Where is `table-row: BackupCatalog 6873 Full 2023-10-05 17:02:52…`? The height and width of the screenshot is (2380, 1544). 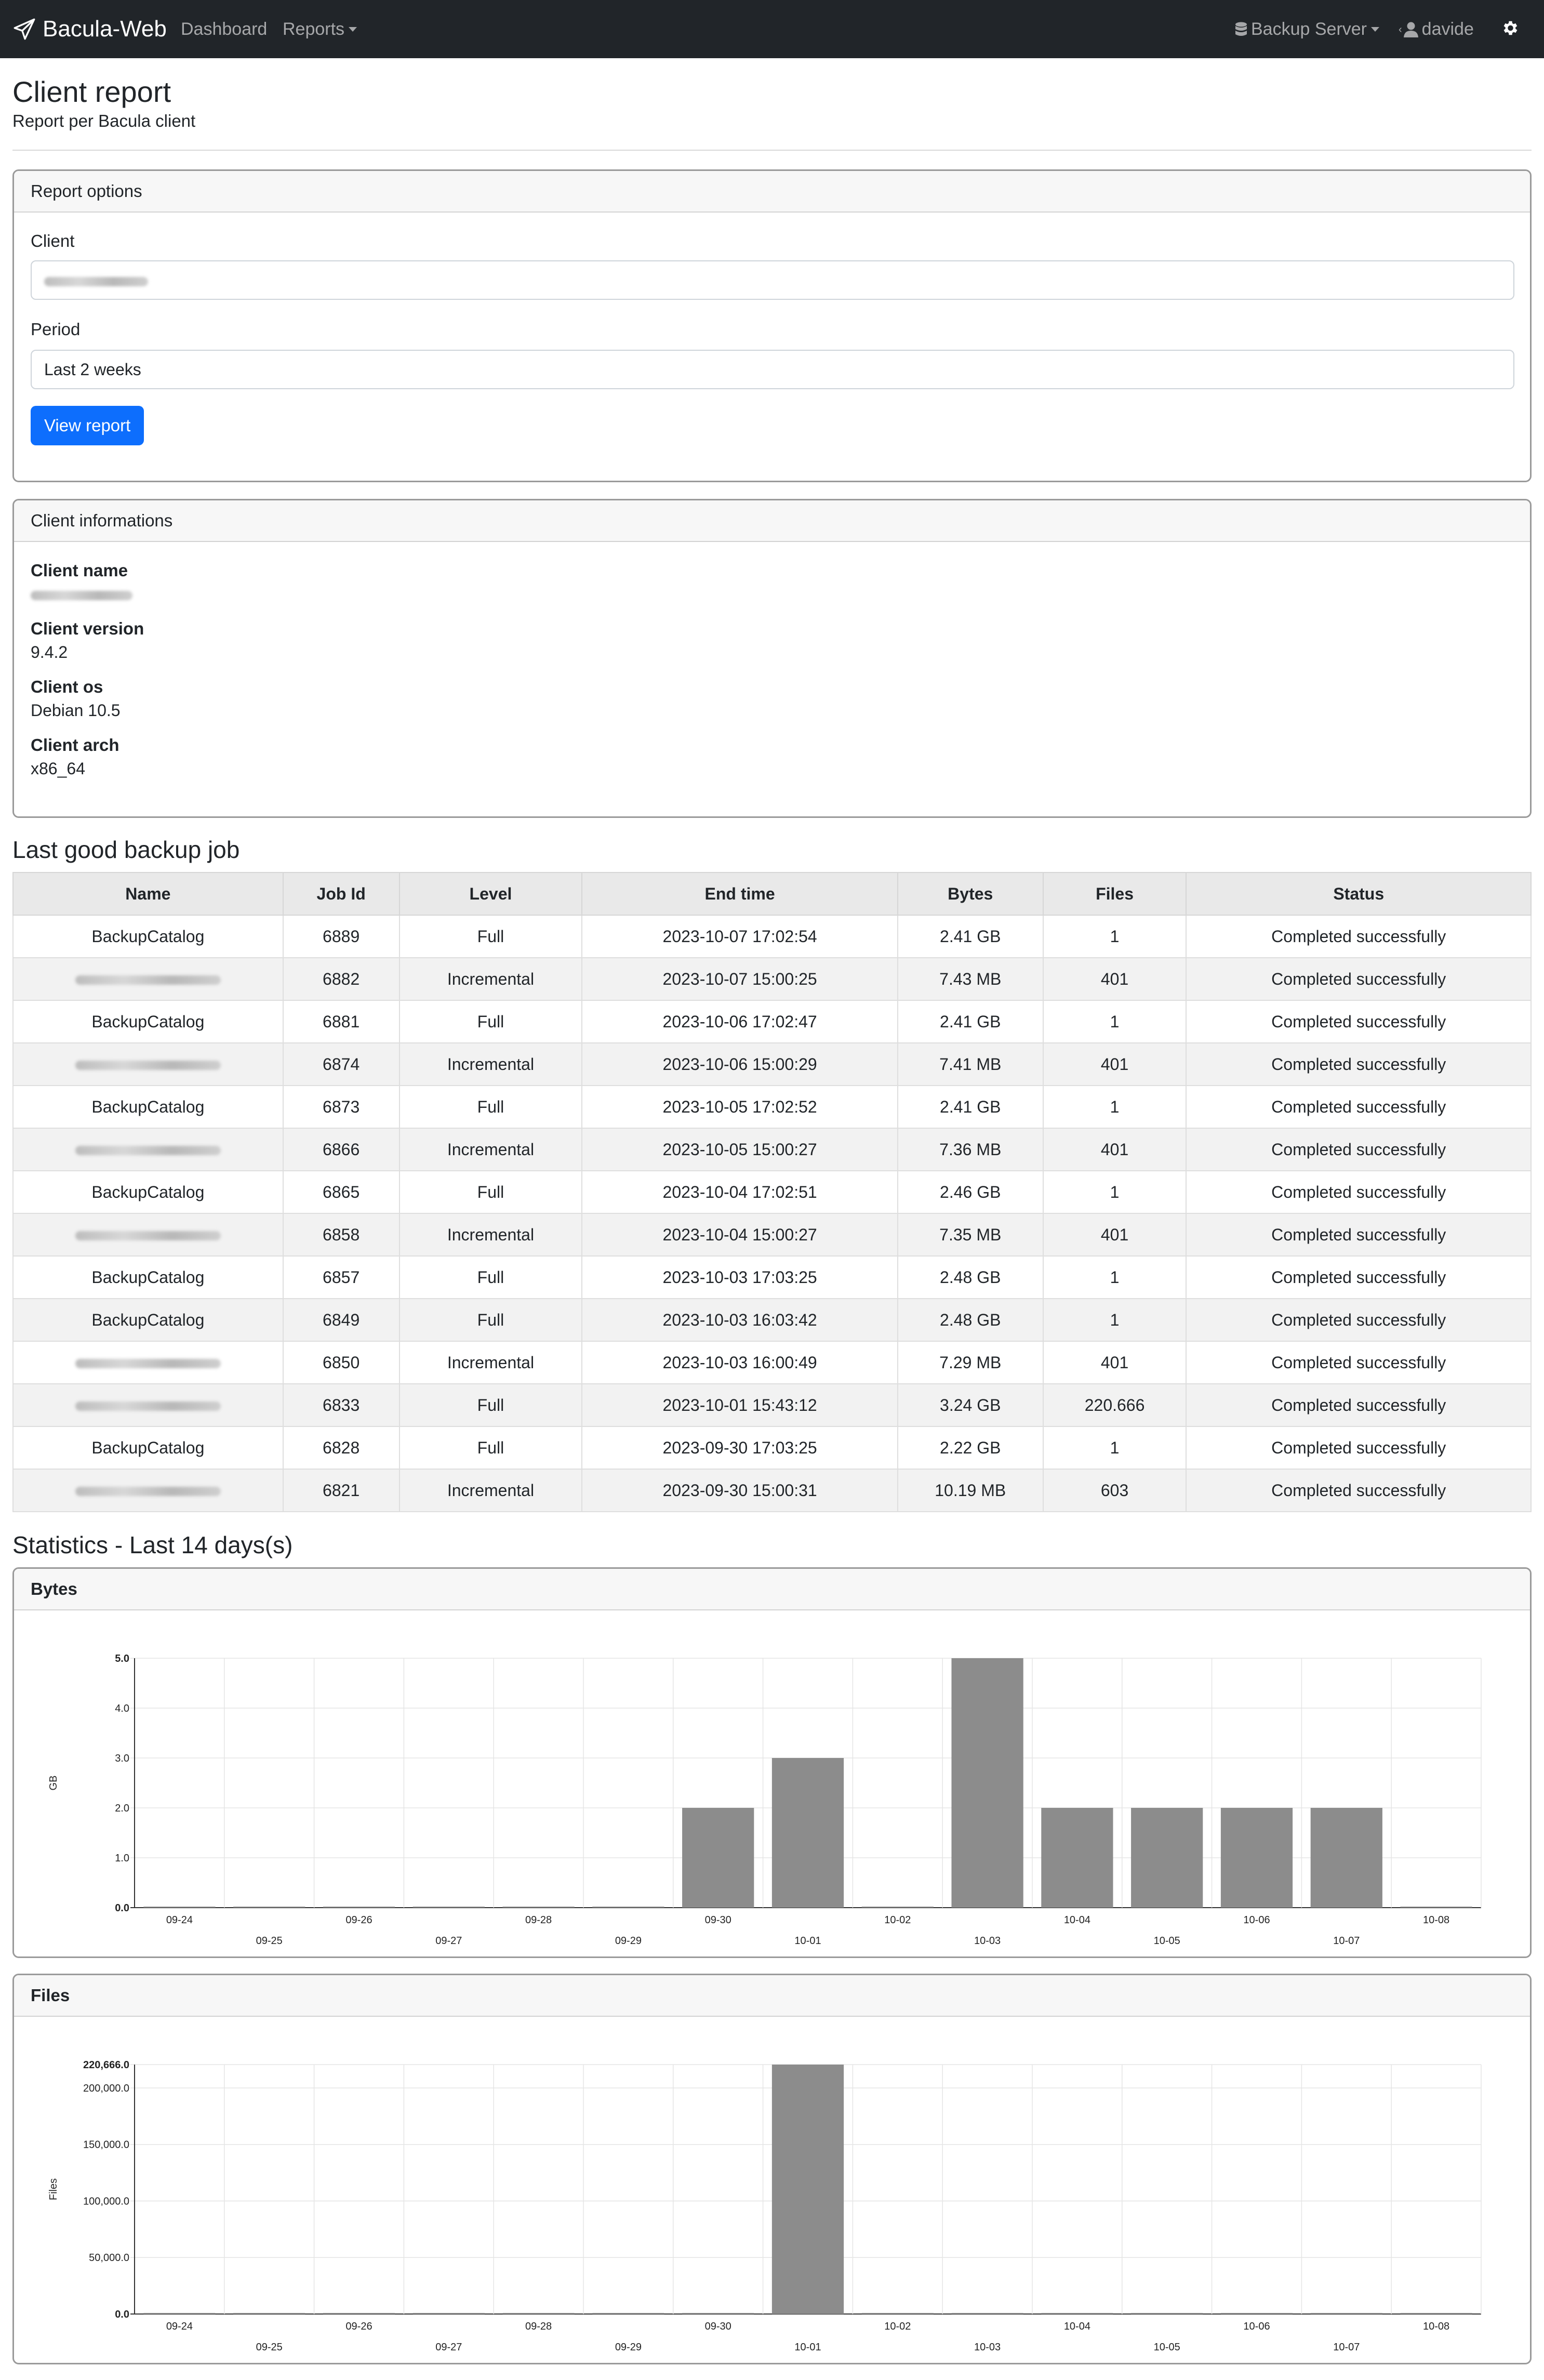 table-row: BackupCatalog 6873 Full 2023-10-05 17:02:52… is located at coordinates (772, 1107).